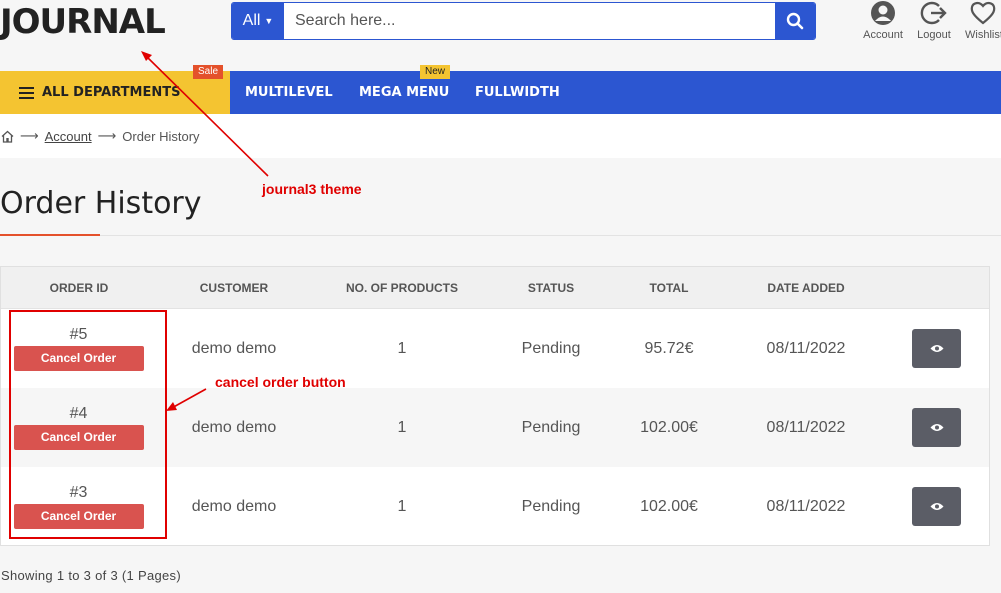 The height and width of the screenshot is (593, 1001). I want to click on column-header-customer: CUSTOMER, so click(234, 288).